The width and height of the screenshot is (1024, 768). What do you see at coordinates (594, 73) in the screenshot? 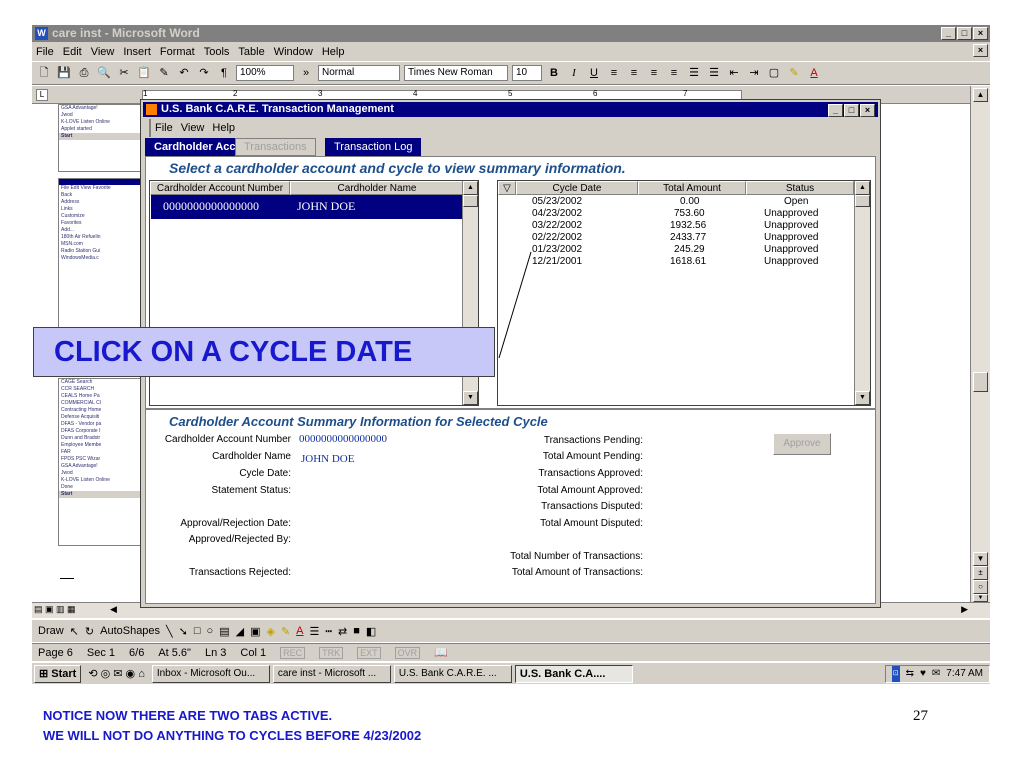
I see `underline-icon: U` at bounding box center [594, 73].